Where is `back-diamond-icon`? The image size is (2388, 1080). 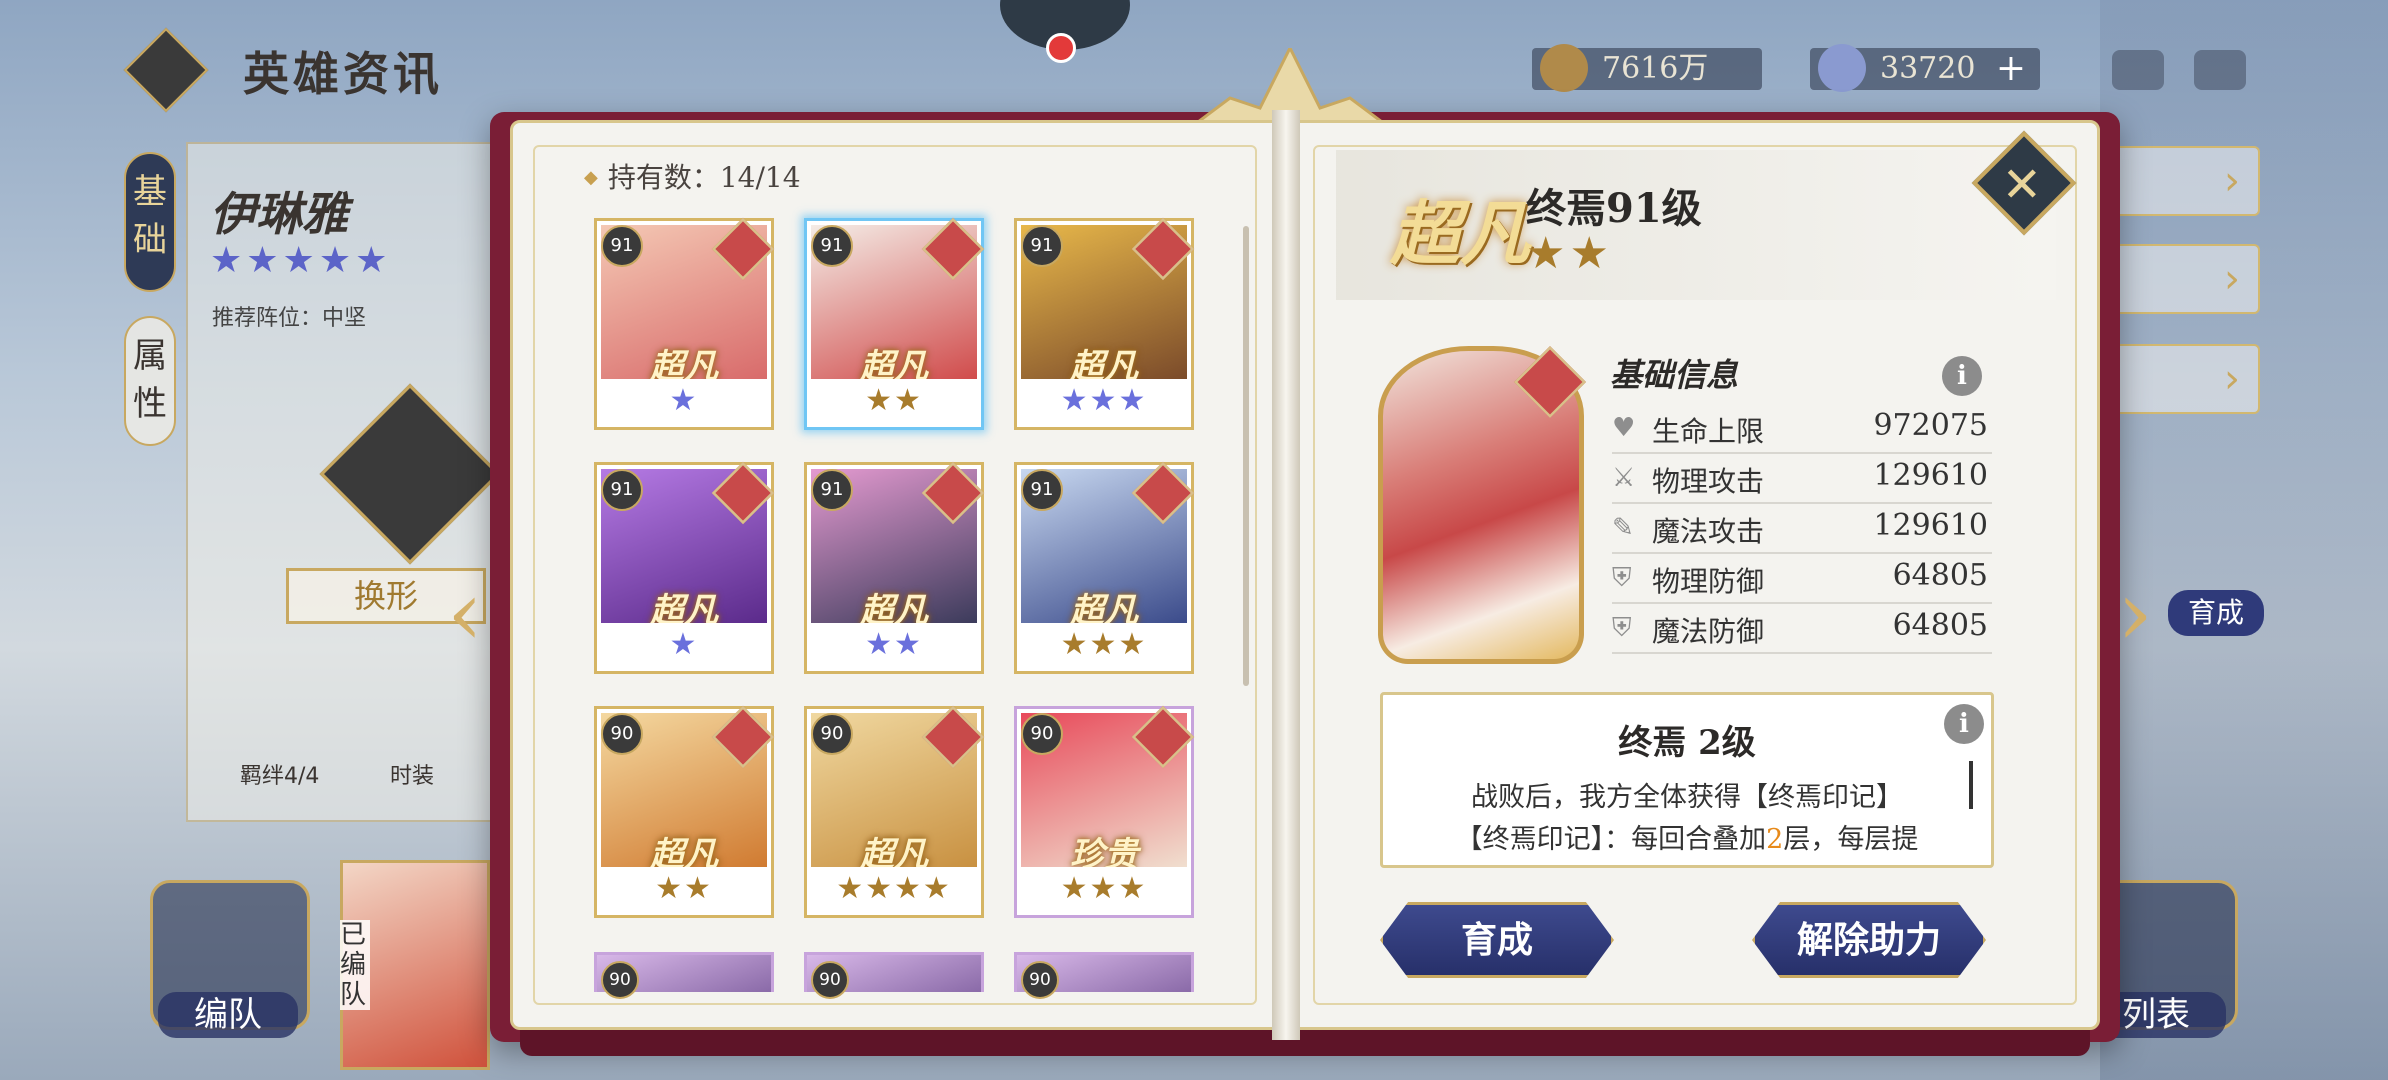 back-diamond-icon is located at coordinates (166, 70).